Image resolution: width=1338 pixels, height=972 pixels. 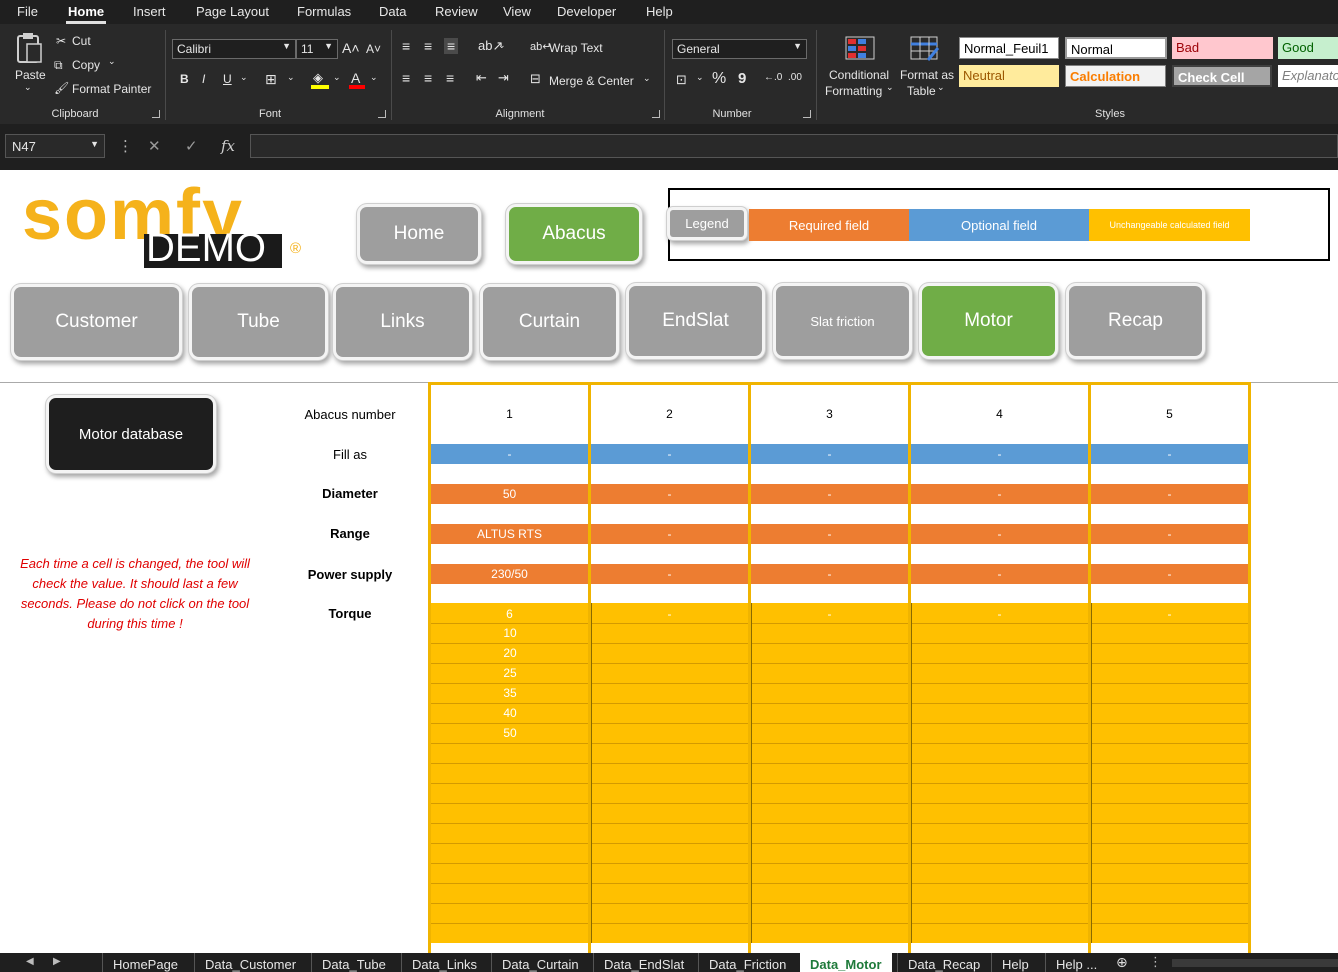 I want to click on font-color-chevron-icon: ⌄, so click(x=374, y=77).